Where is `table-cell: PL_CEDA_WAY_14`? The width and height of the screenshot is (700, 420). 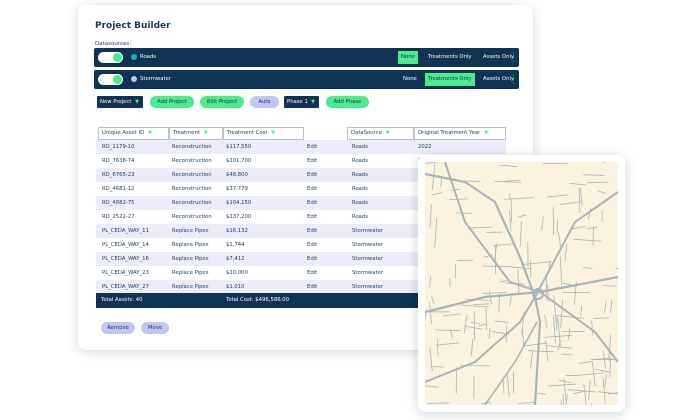
table-cell: PL_CEDA_WAY_14 is located at coordinates (125, 245).